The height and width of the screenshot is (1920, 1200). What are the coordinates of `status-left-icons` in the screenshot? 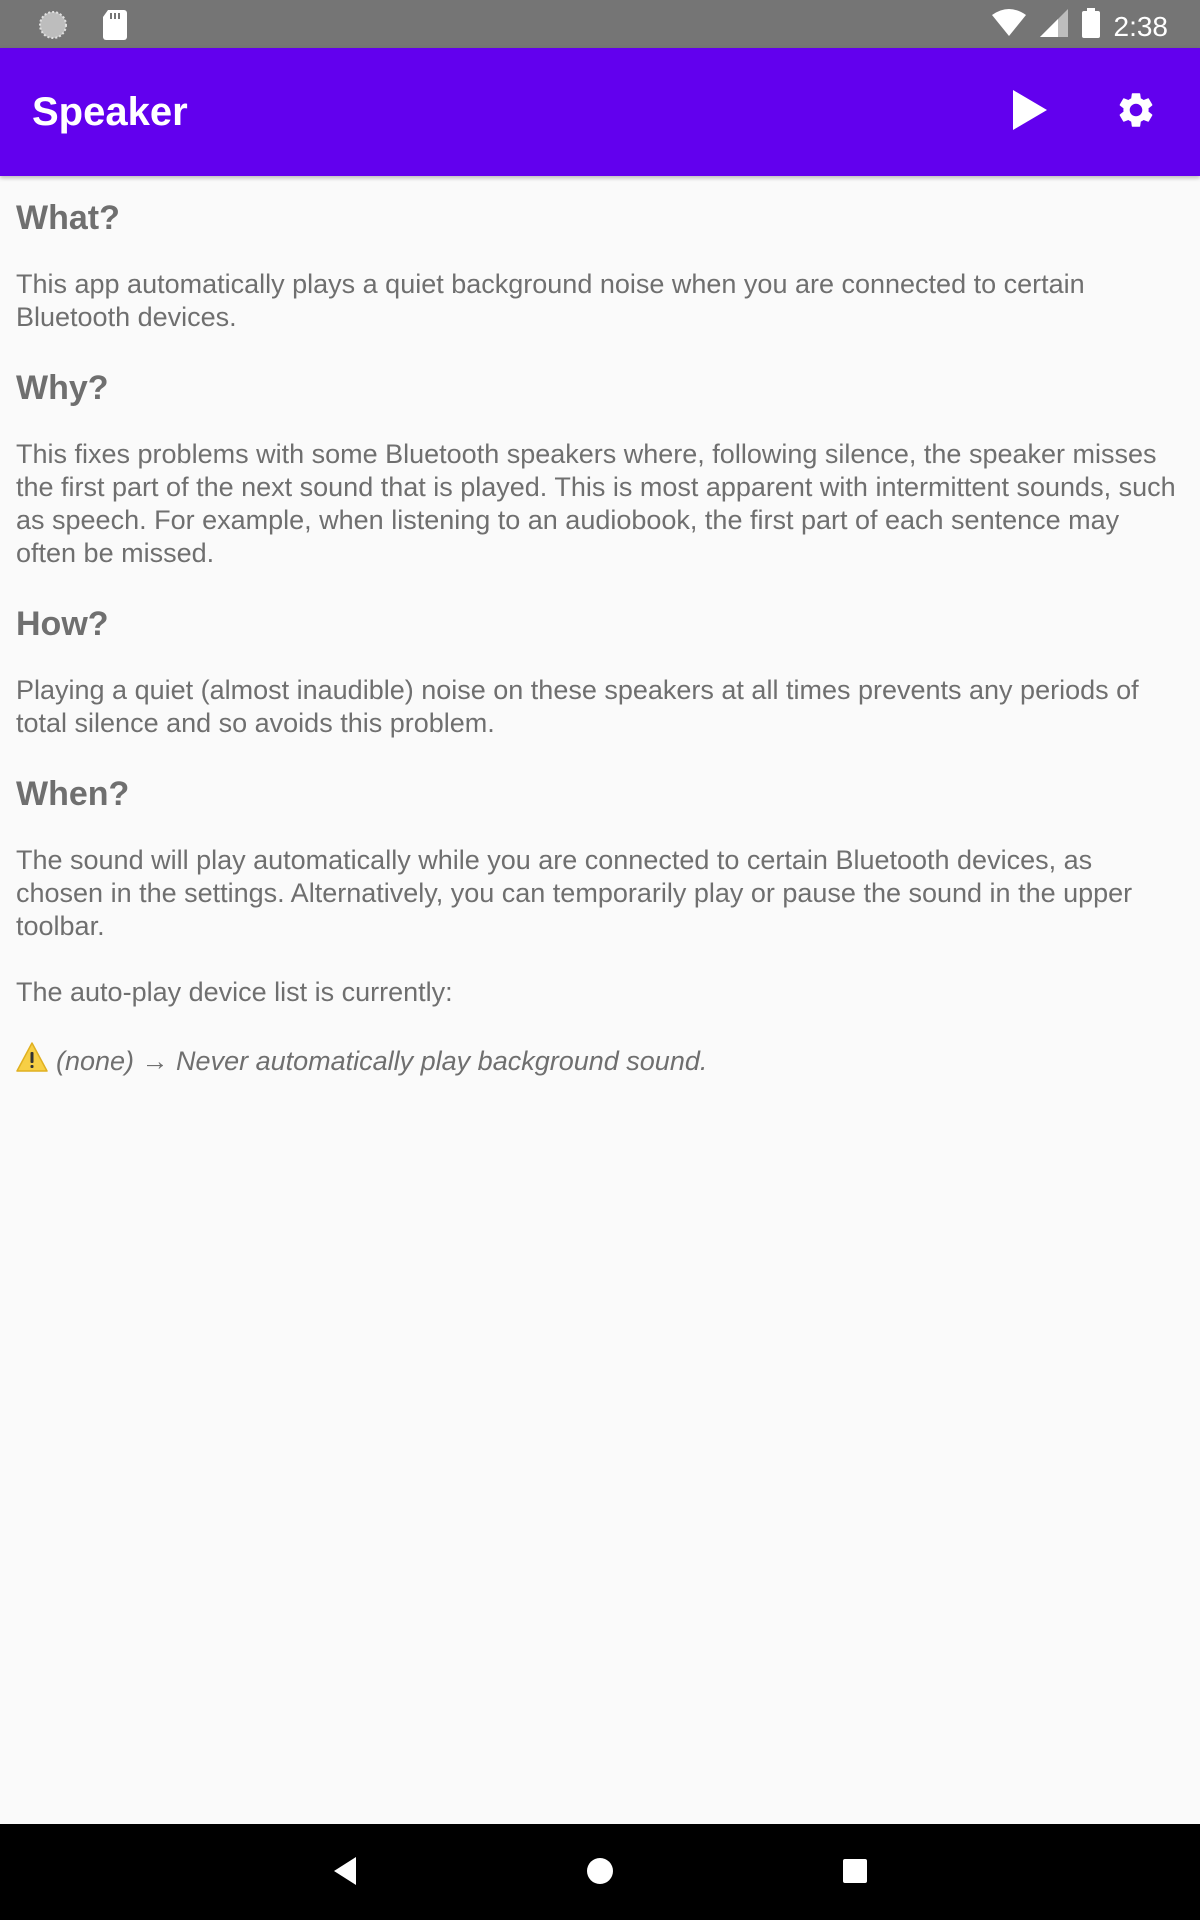 It's located at (83, 27).